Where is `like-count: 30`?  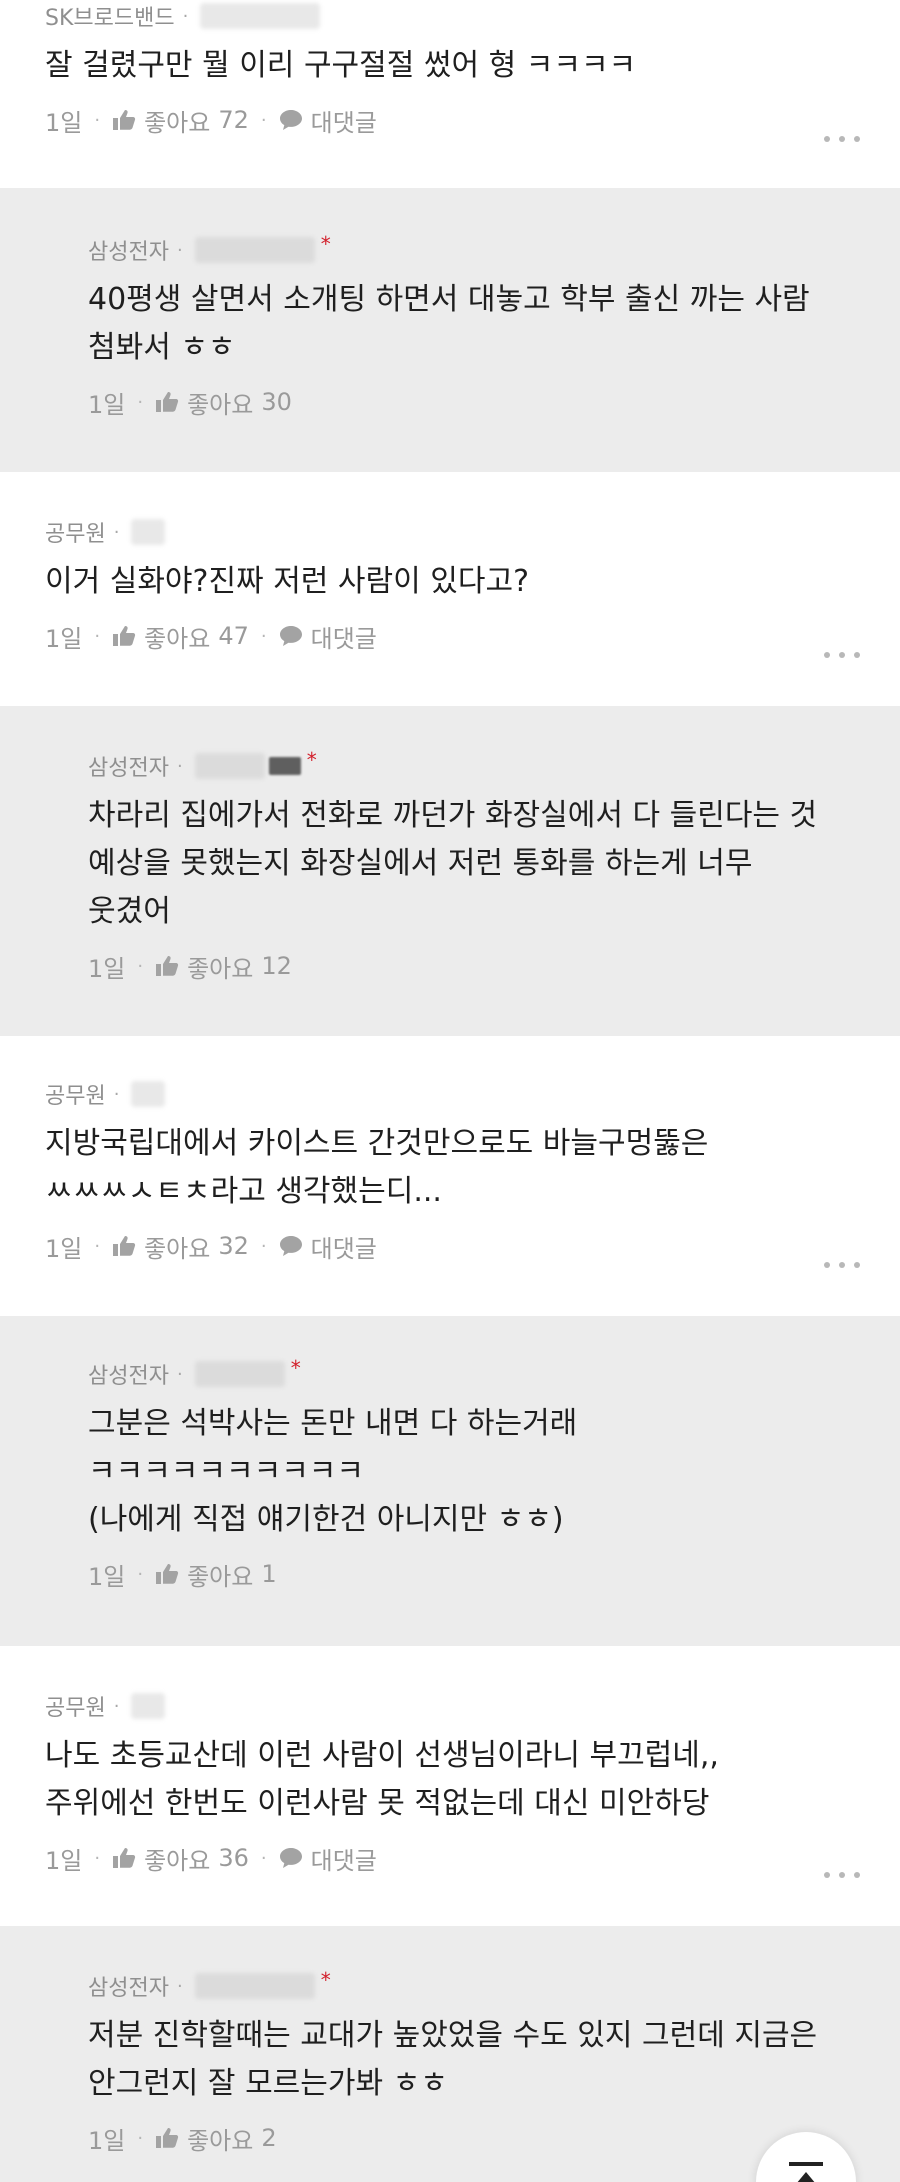 like-count: 30 is located at coordinates (276, 402).